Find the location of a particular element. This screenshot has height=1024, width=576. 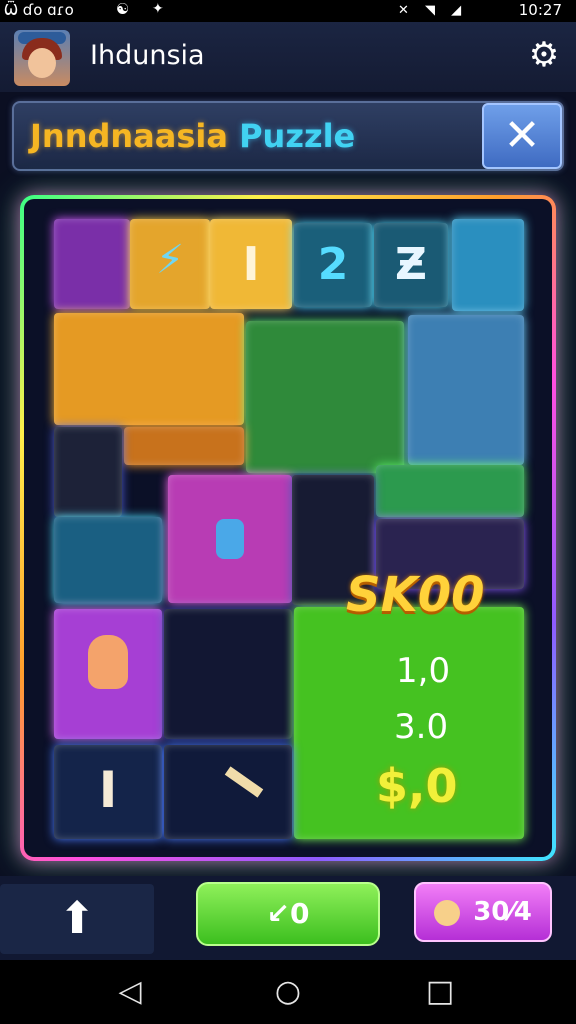

puzzle-piece-green-mid is located at coordinates (325, 397).